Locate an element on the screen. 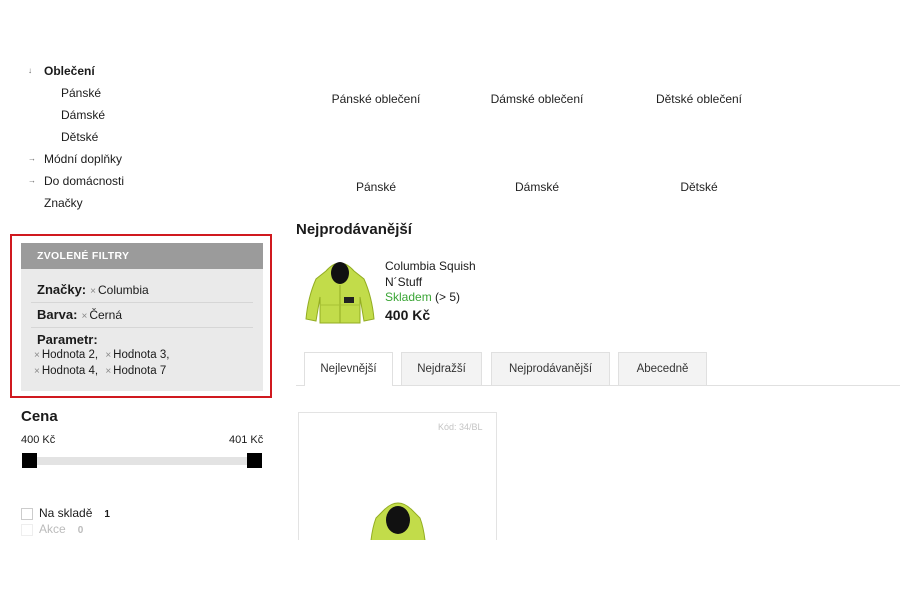 This screenshot has height=600, width=900. product-code: Kód: 34/BL is located at coordinates (460, 427).